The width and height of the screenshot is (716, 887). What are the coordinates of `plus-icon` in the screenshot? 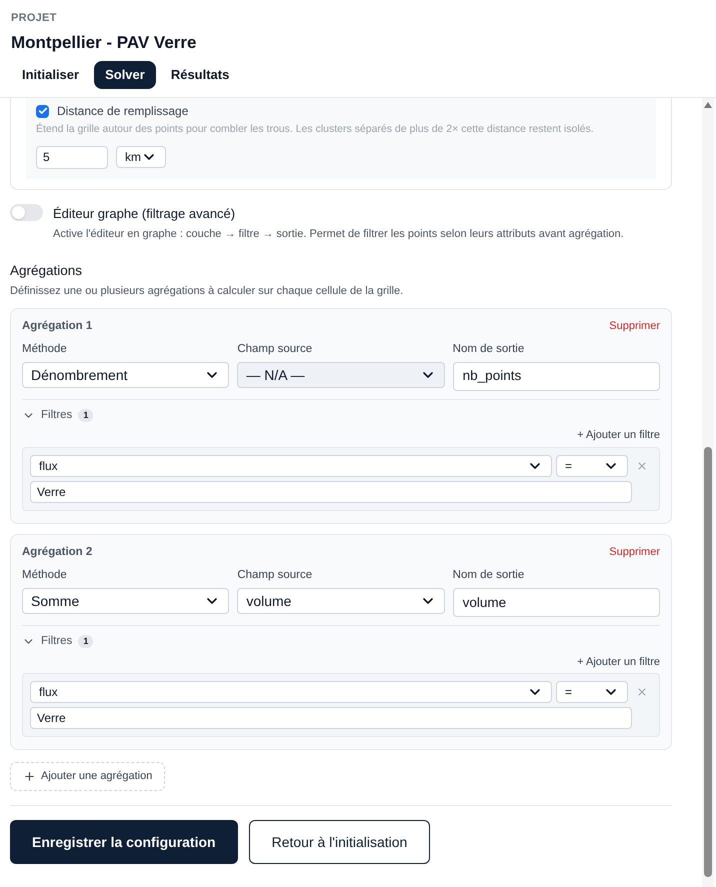 It's located at (29, 776).